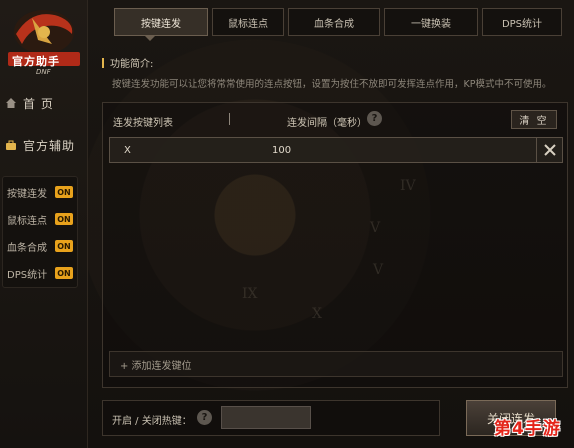 The image size is (574, 448). What do you see at coordinates (143, 123) in the screenshot?
I see `column-key-list: 连发按键列表` at bounding box center [143, 123].